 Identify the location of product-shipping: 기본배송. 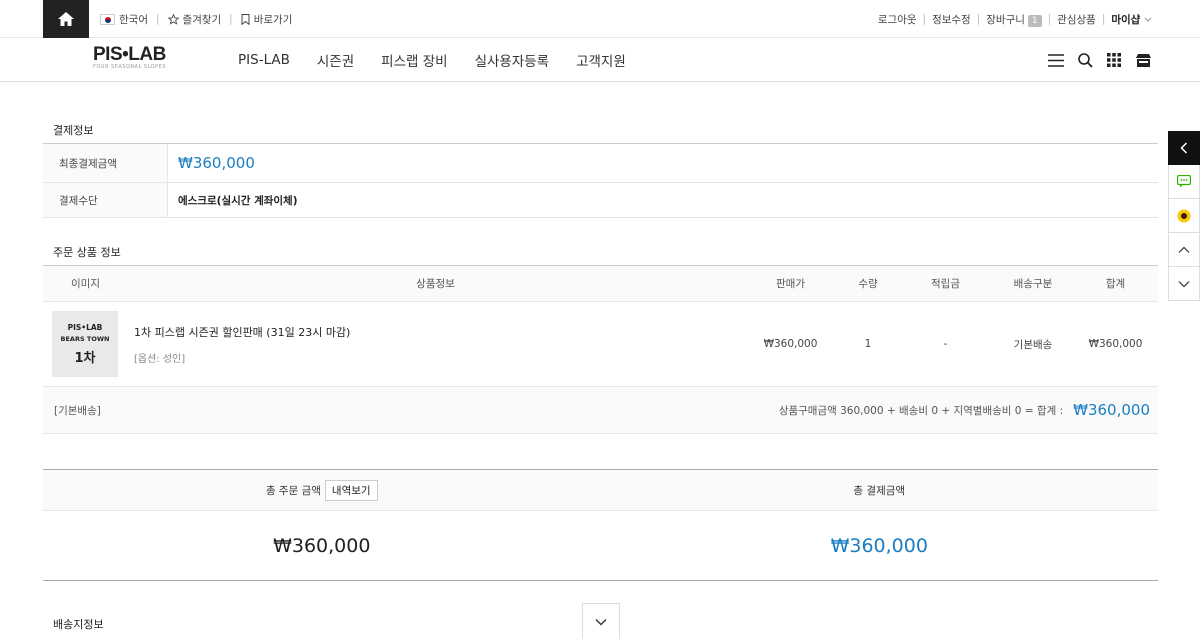
(1033, 344).